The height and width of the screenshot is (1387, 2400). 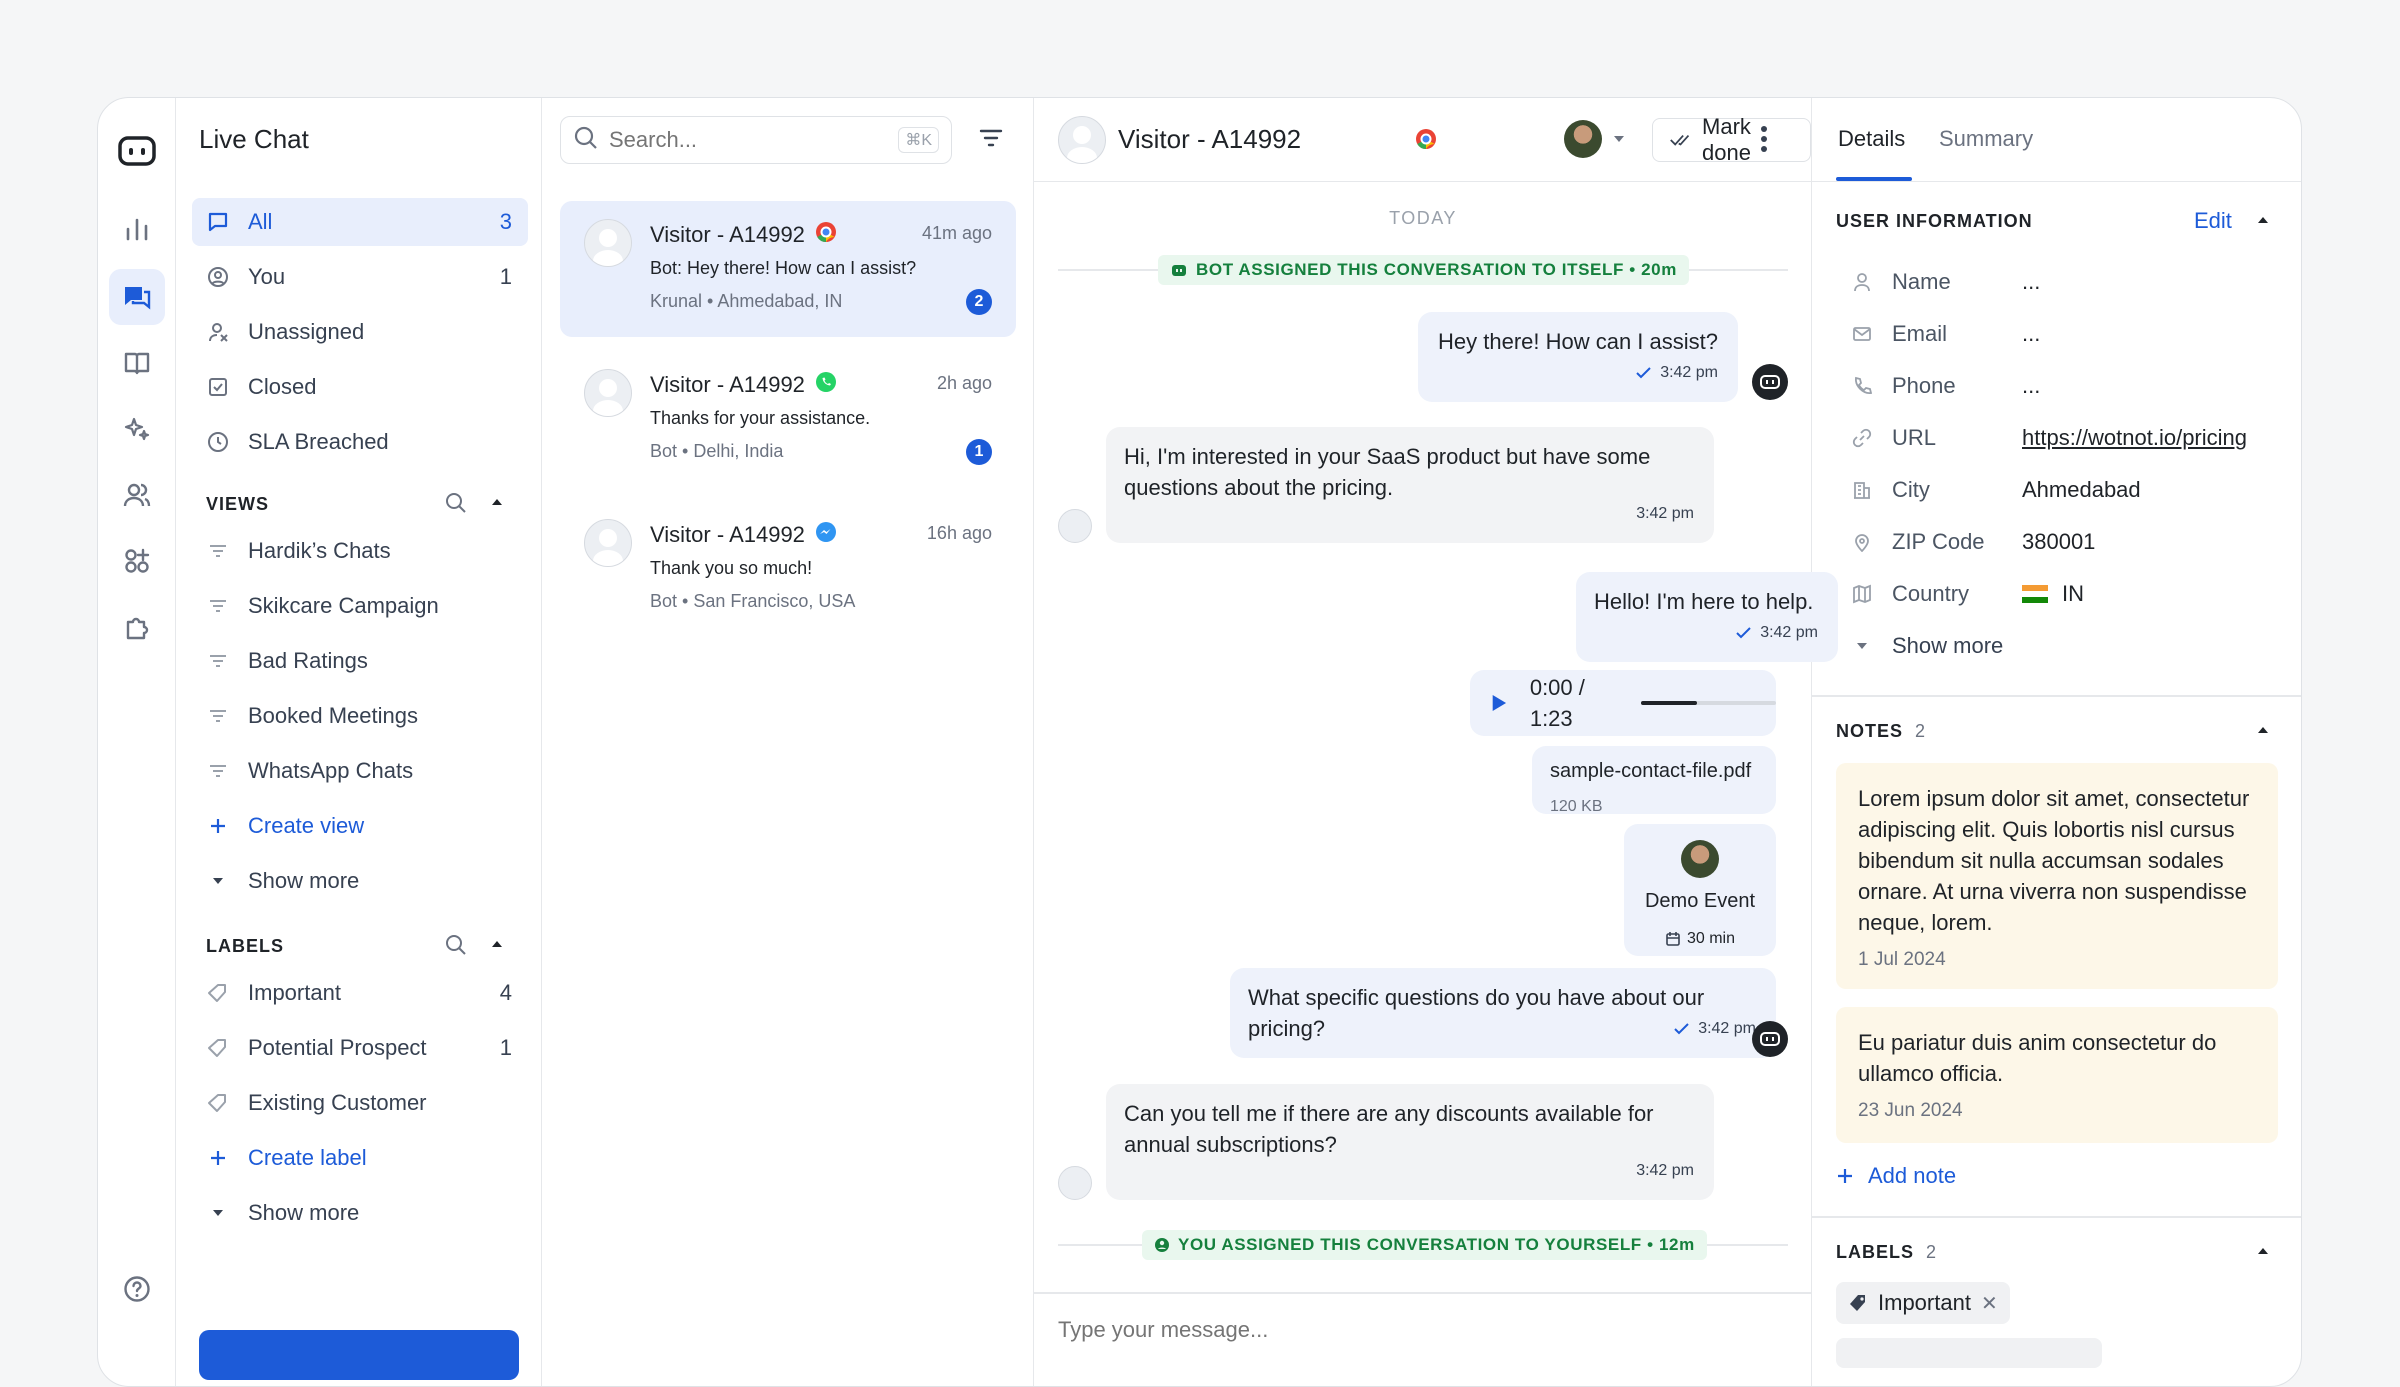 I want to click on labels-search-icon, so click(x=456, y=947).